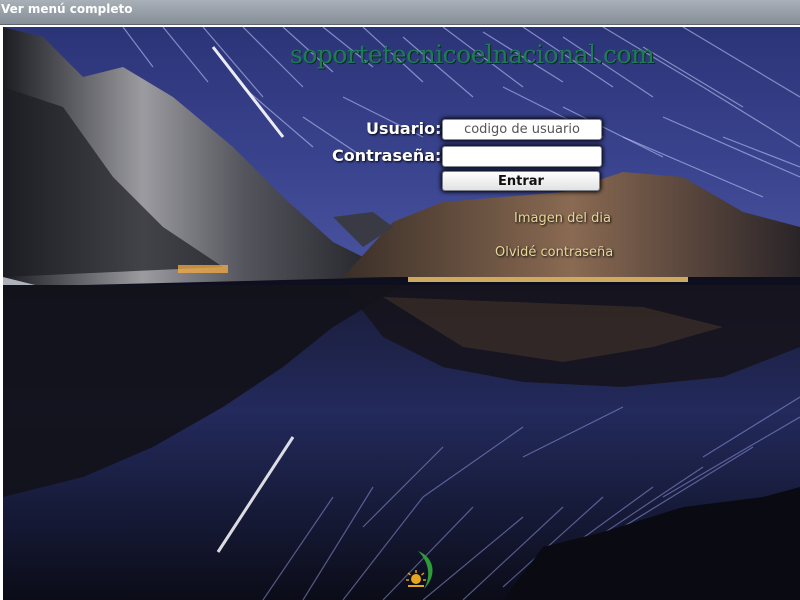  Describe the element at coordinates (521, 181) in the screenshot. I see `login-submit-button: Entrar` at that location.